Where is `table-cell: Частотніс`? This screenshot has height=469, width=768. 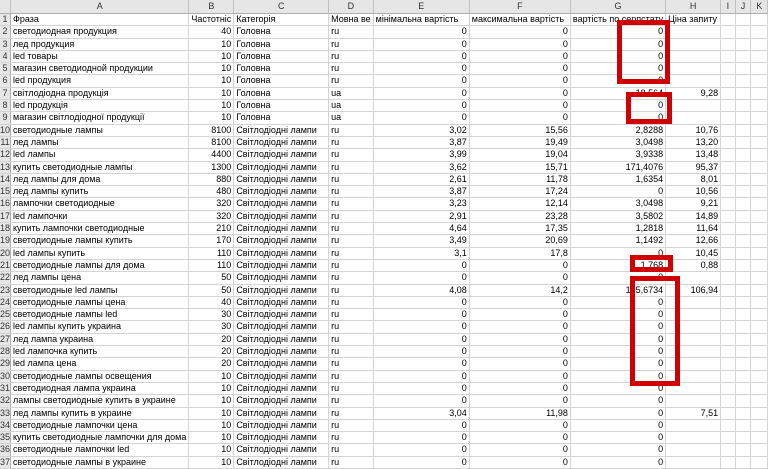 table-cell: Частотніс is located at coordinates (211, 20).